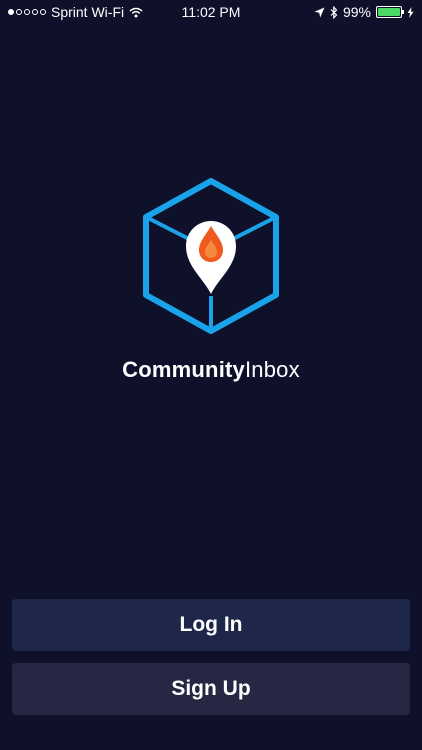 The width and height of the screenshot is (422, 750). I want to click on signal-strength-icon, so click(27, 12).